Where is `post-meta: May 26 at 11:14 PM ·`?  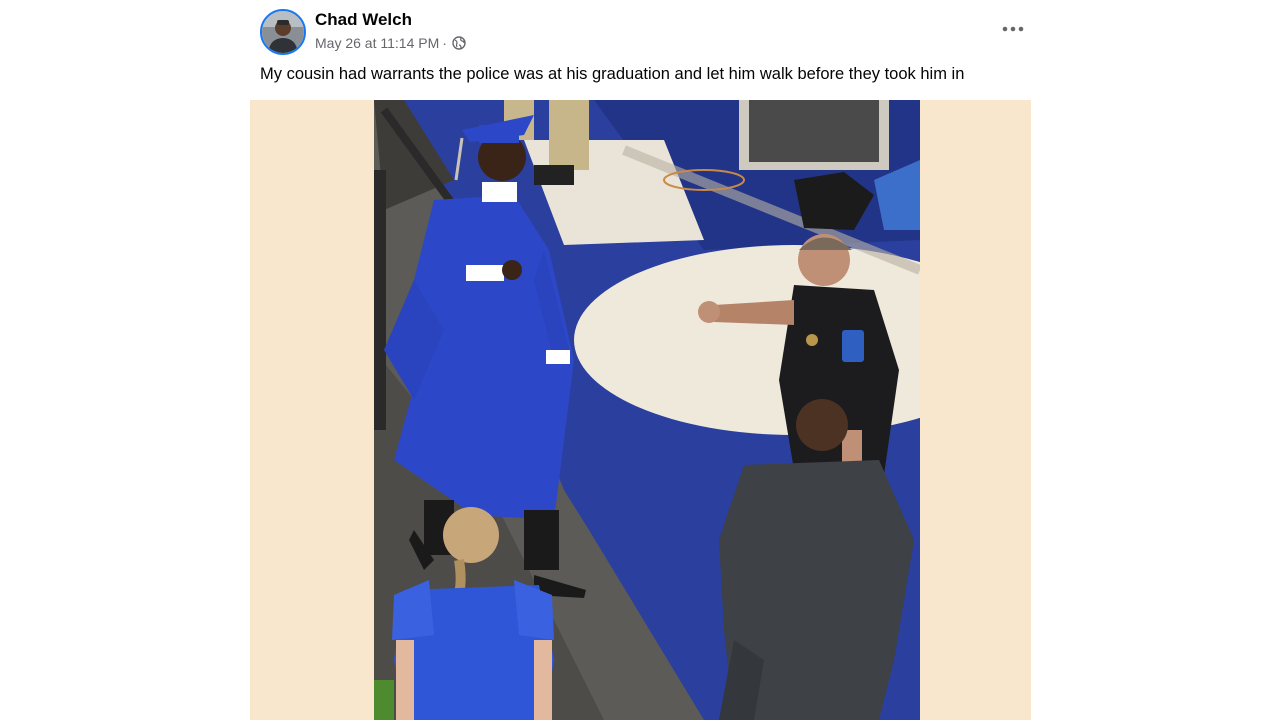
post-meta: May 26 at 11:14 PM · is located at coordinates (390, 43).